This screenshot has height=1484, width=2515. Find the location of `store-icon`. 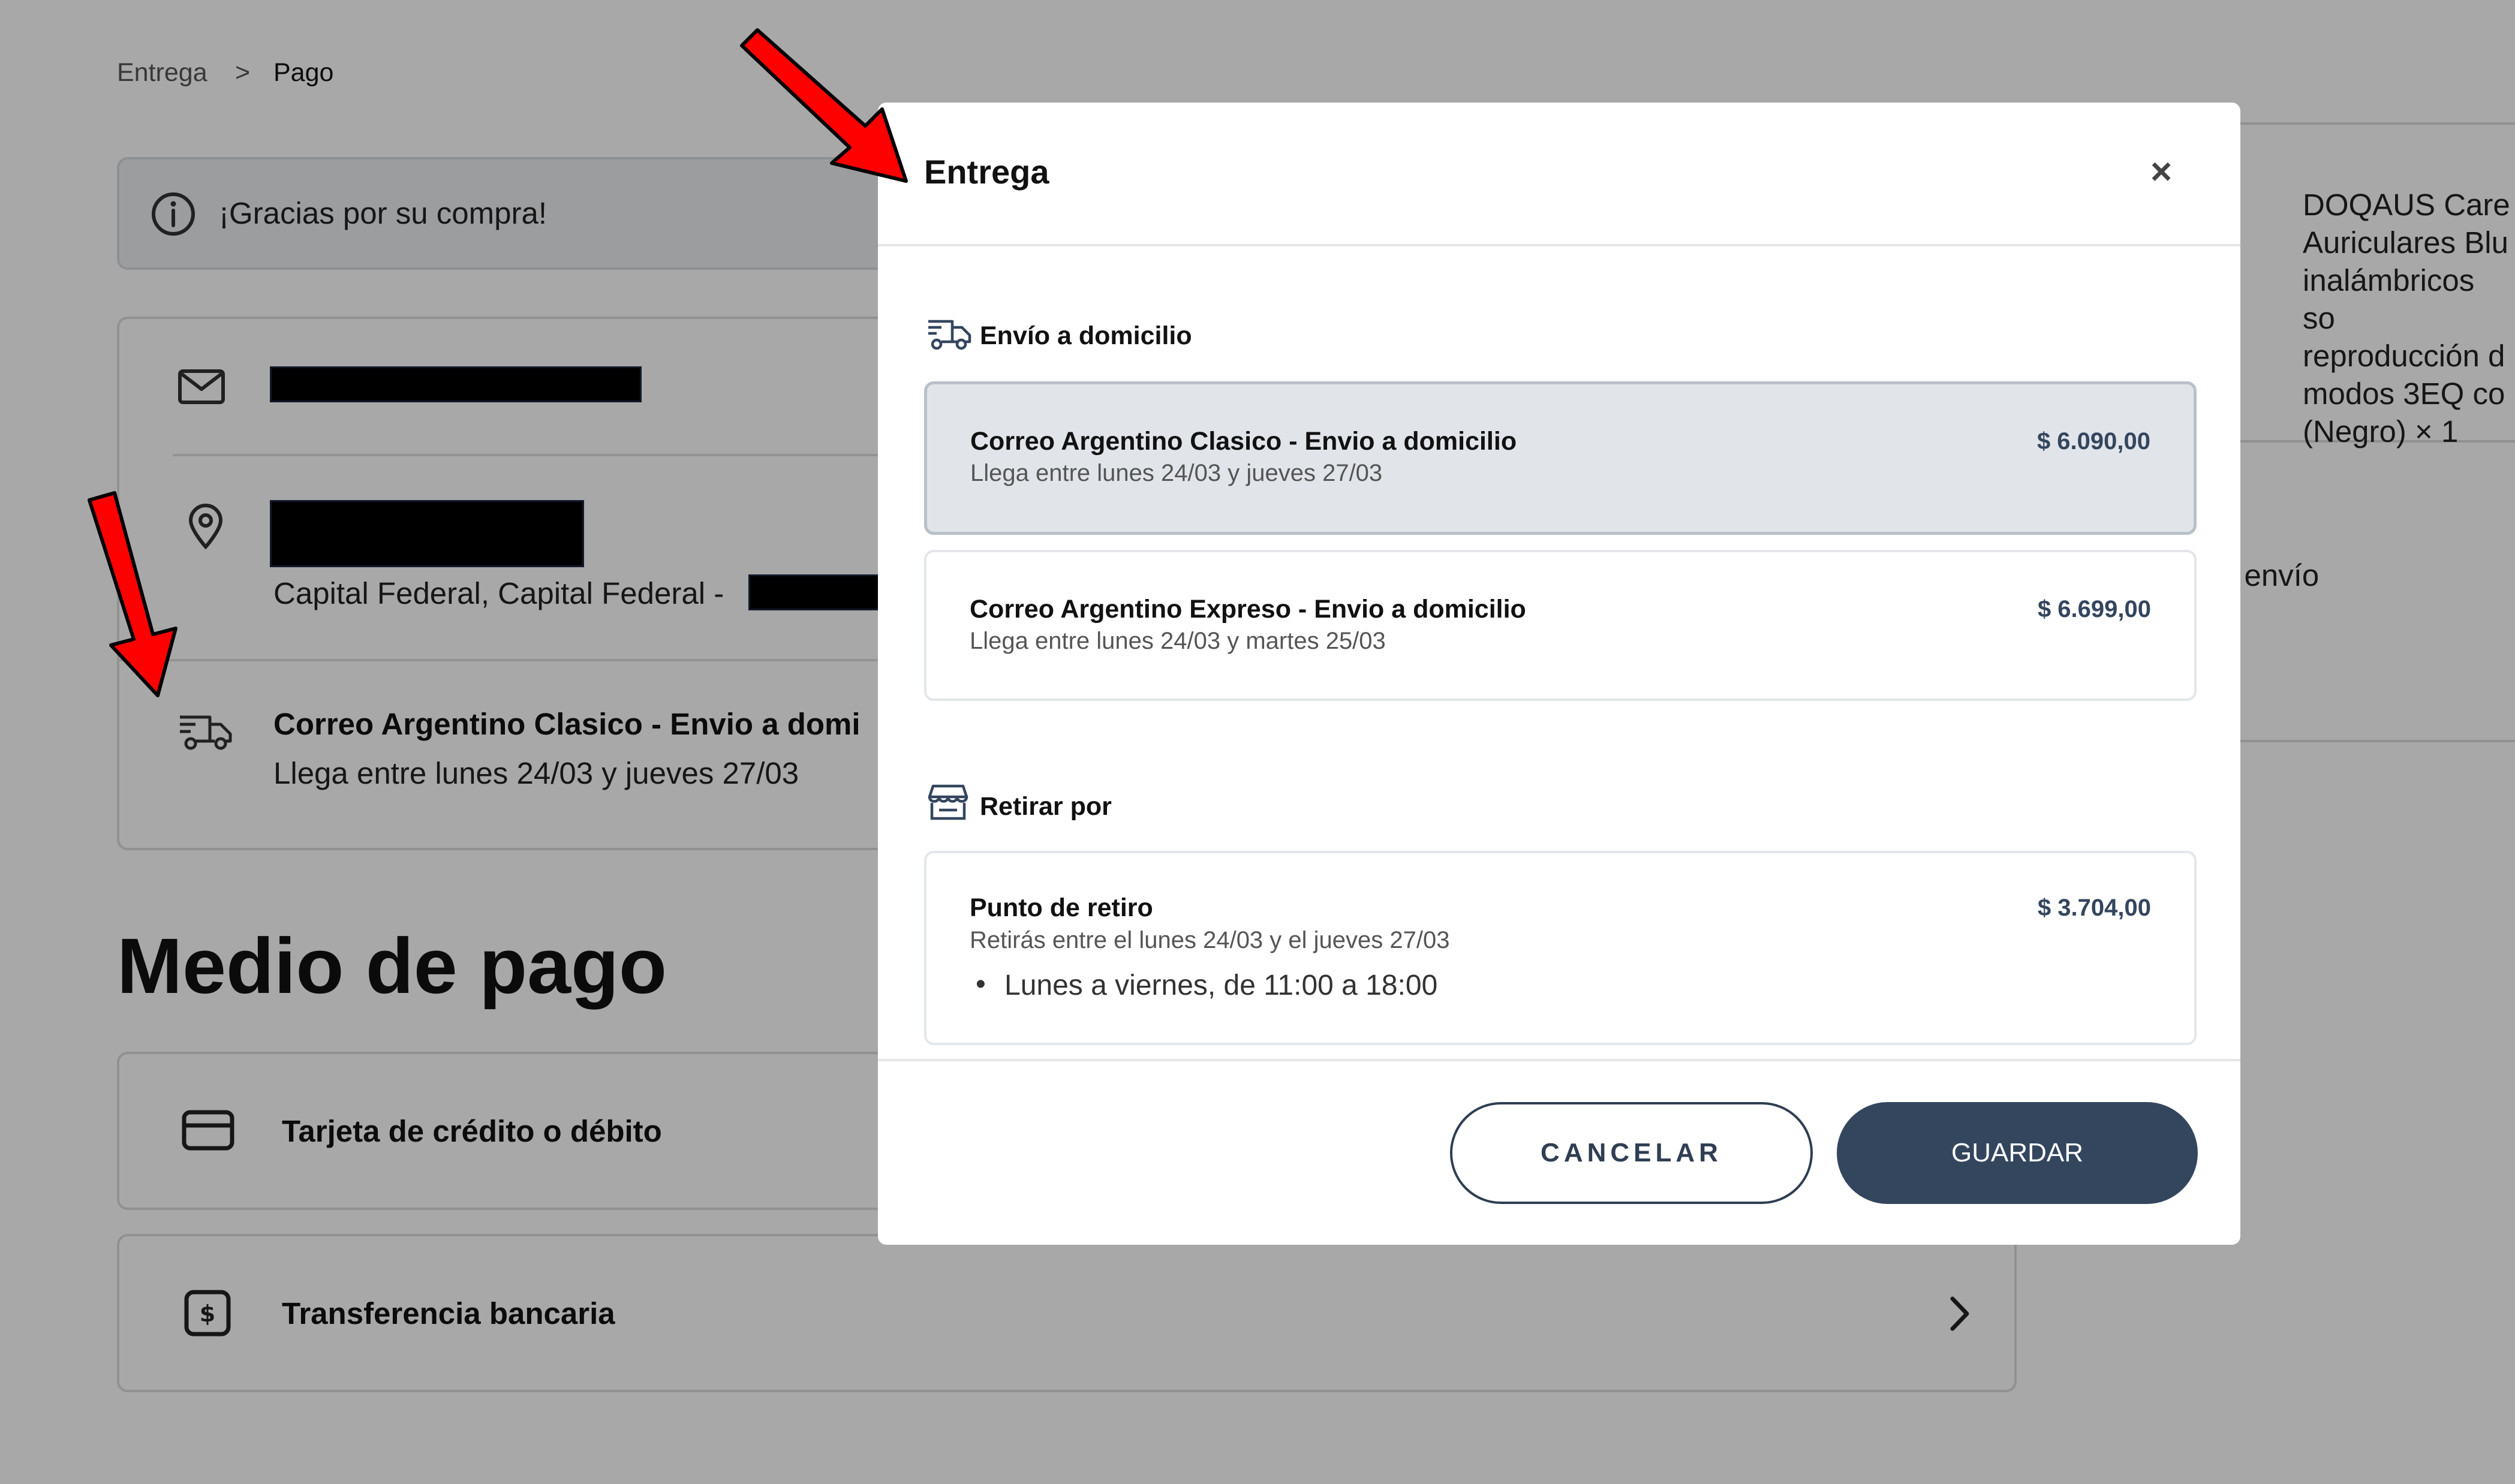

store-icon is located at coordinates (948, 802).